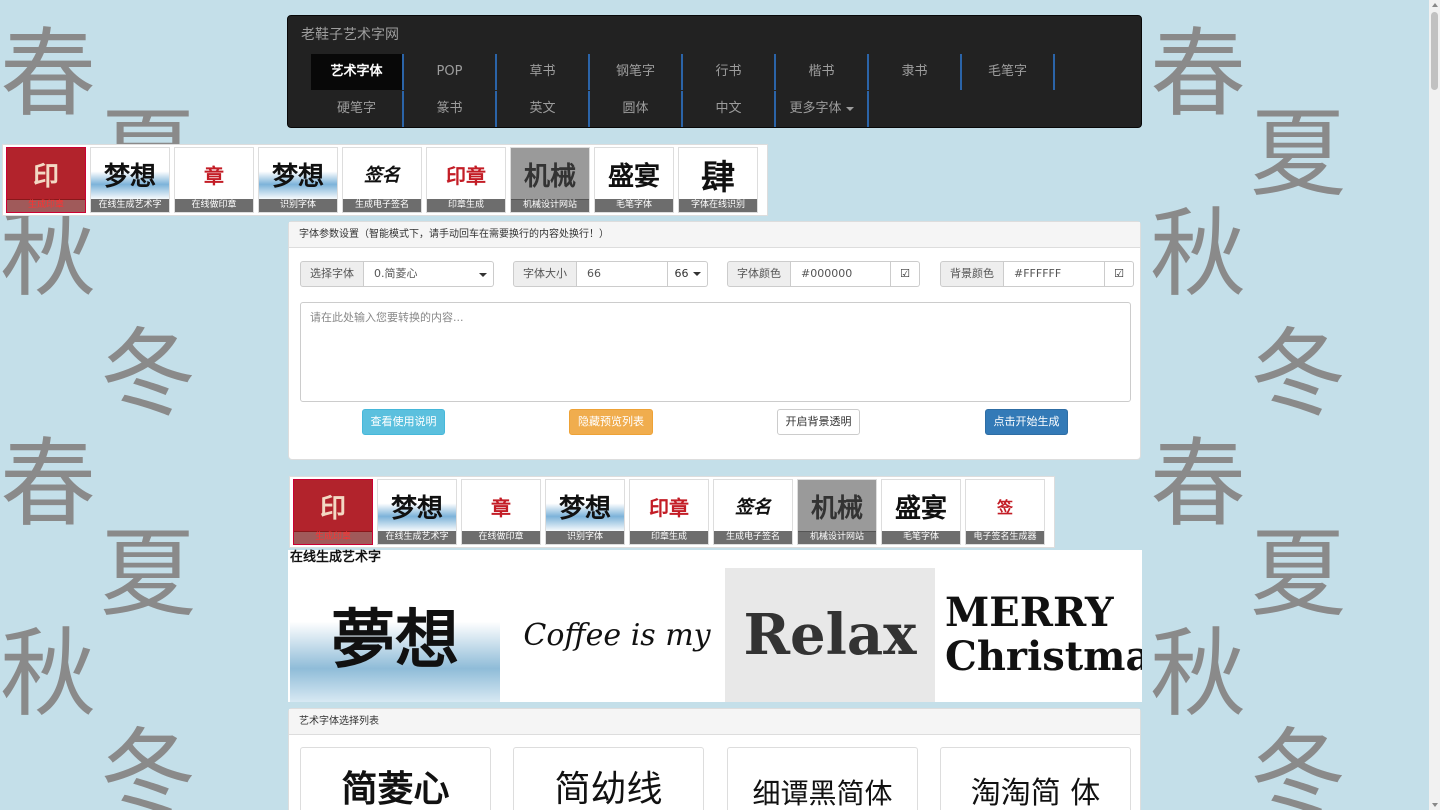  What do you see at coordinates (920, 508) in the screenshot?
I see `thumb-art: 盛宴` at bounding box center [920, 508].